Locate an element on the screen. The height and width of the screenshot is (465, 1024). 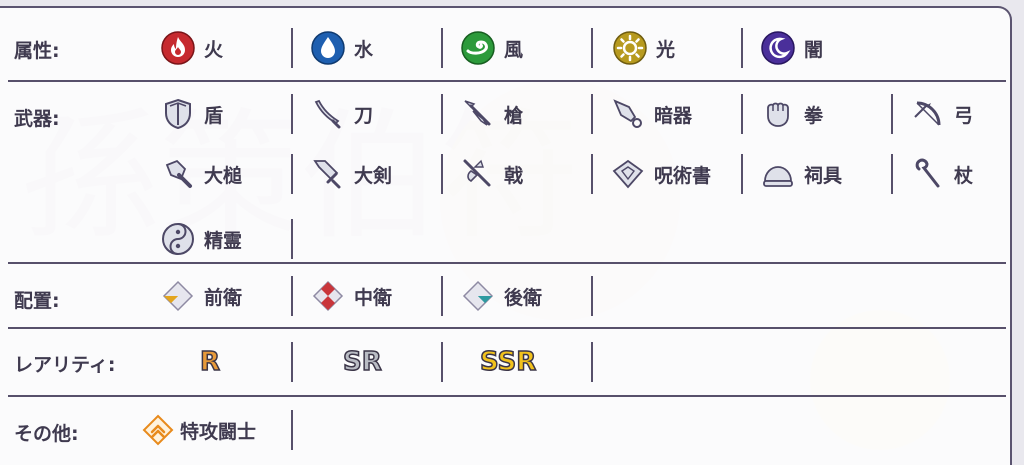
spirit-icon is located at coordinates (178, 239).